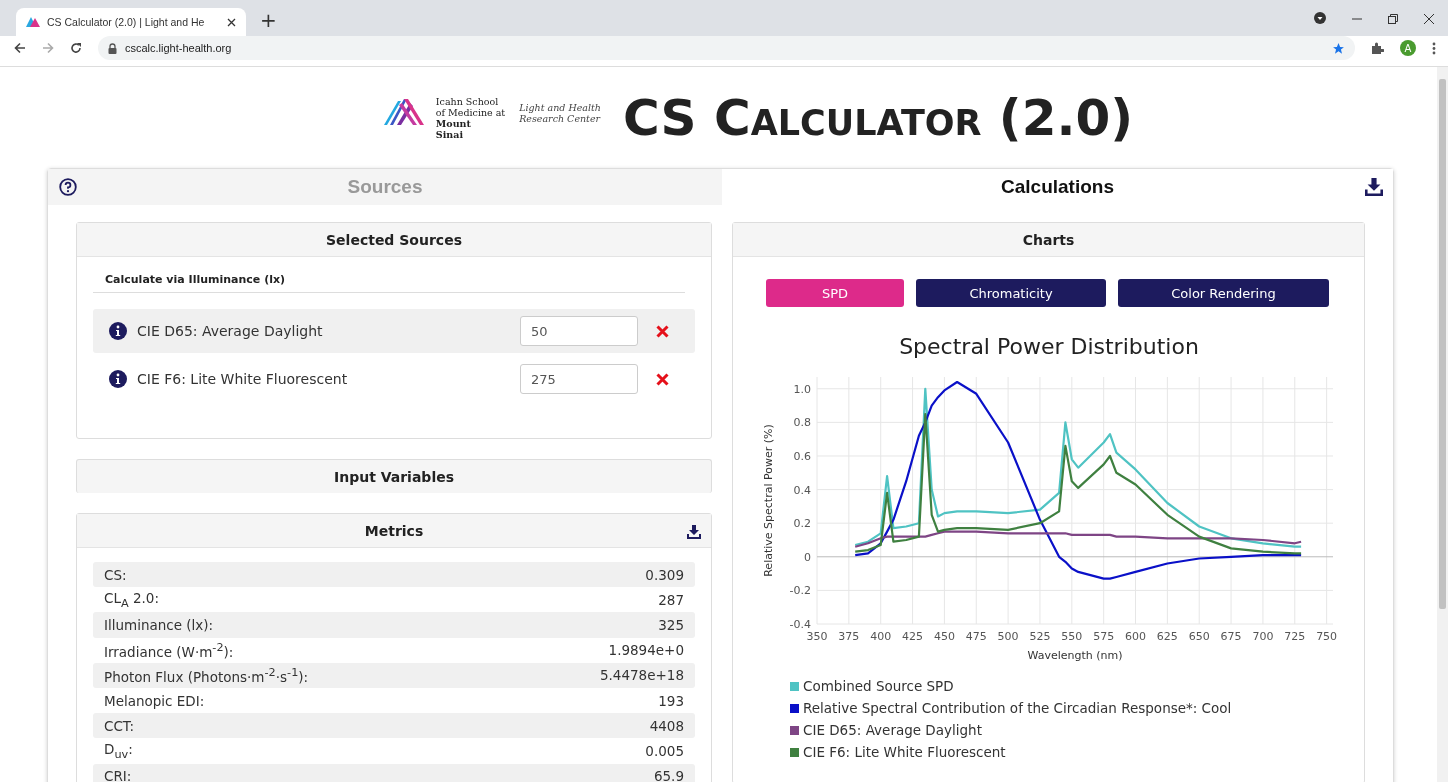 This screenshot has height=782, width=1448. What do you see at coordinates (1075, 655) in the screenshot?
I see `x-axis-title: Wavelength (nm)` at bounding box center [1075, 655].